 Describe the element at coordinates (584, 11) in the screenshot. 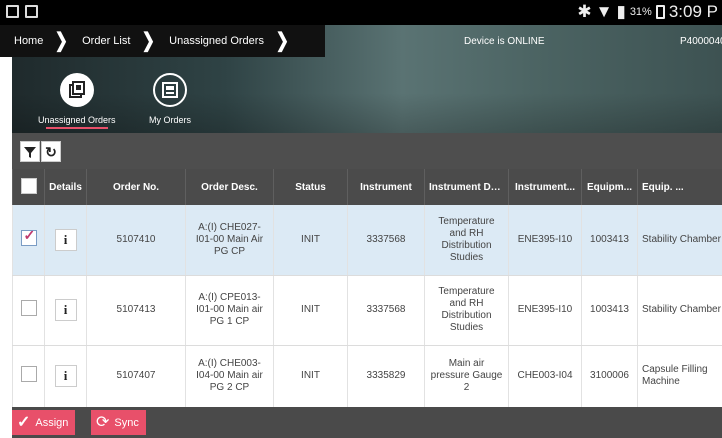

I see `bluetooth-icon: ✱` at that location.